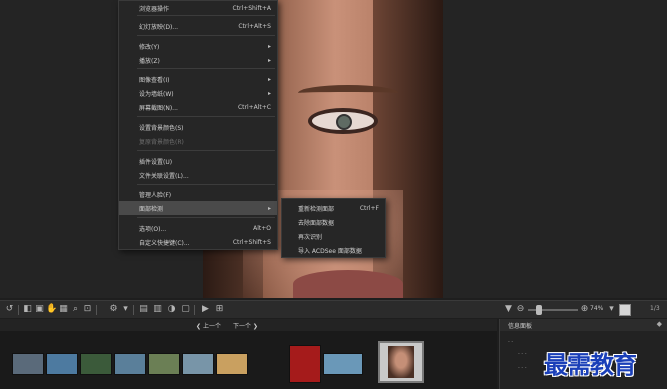  What do you see at coordinates (96, 364) in the screenshot?
I see `thumb-forest` at bounding box center [96, 364].